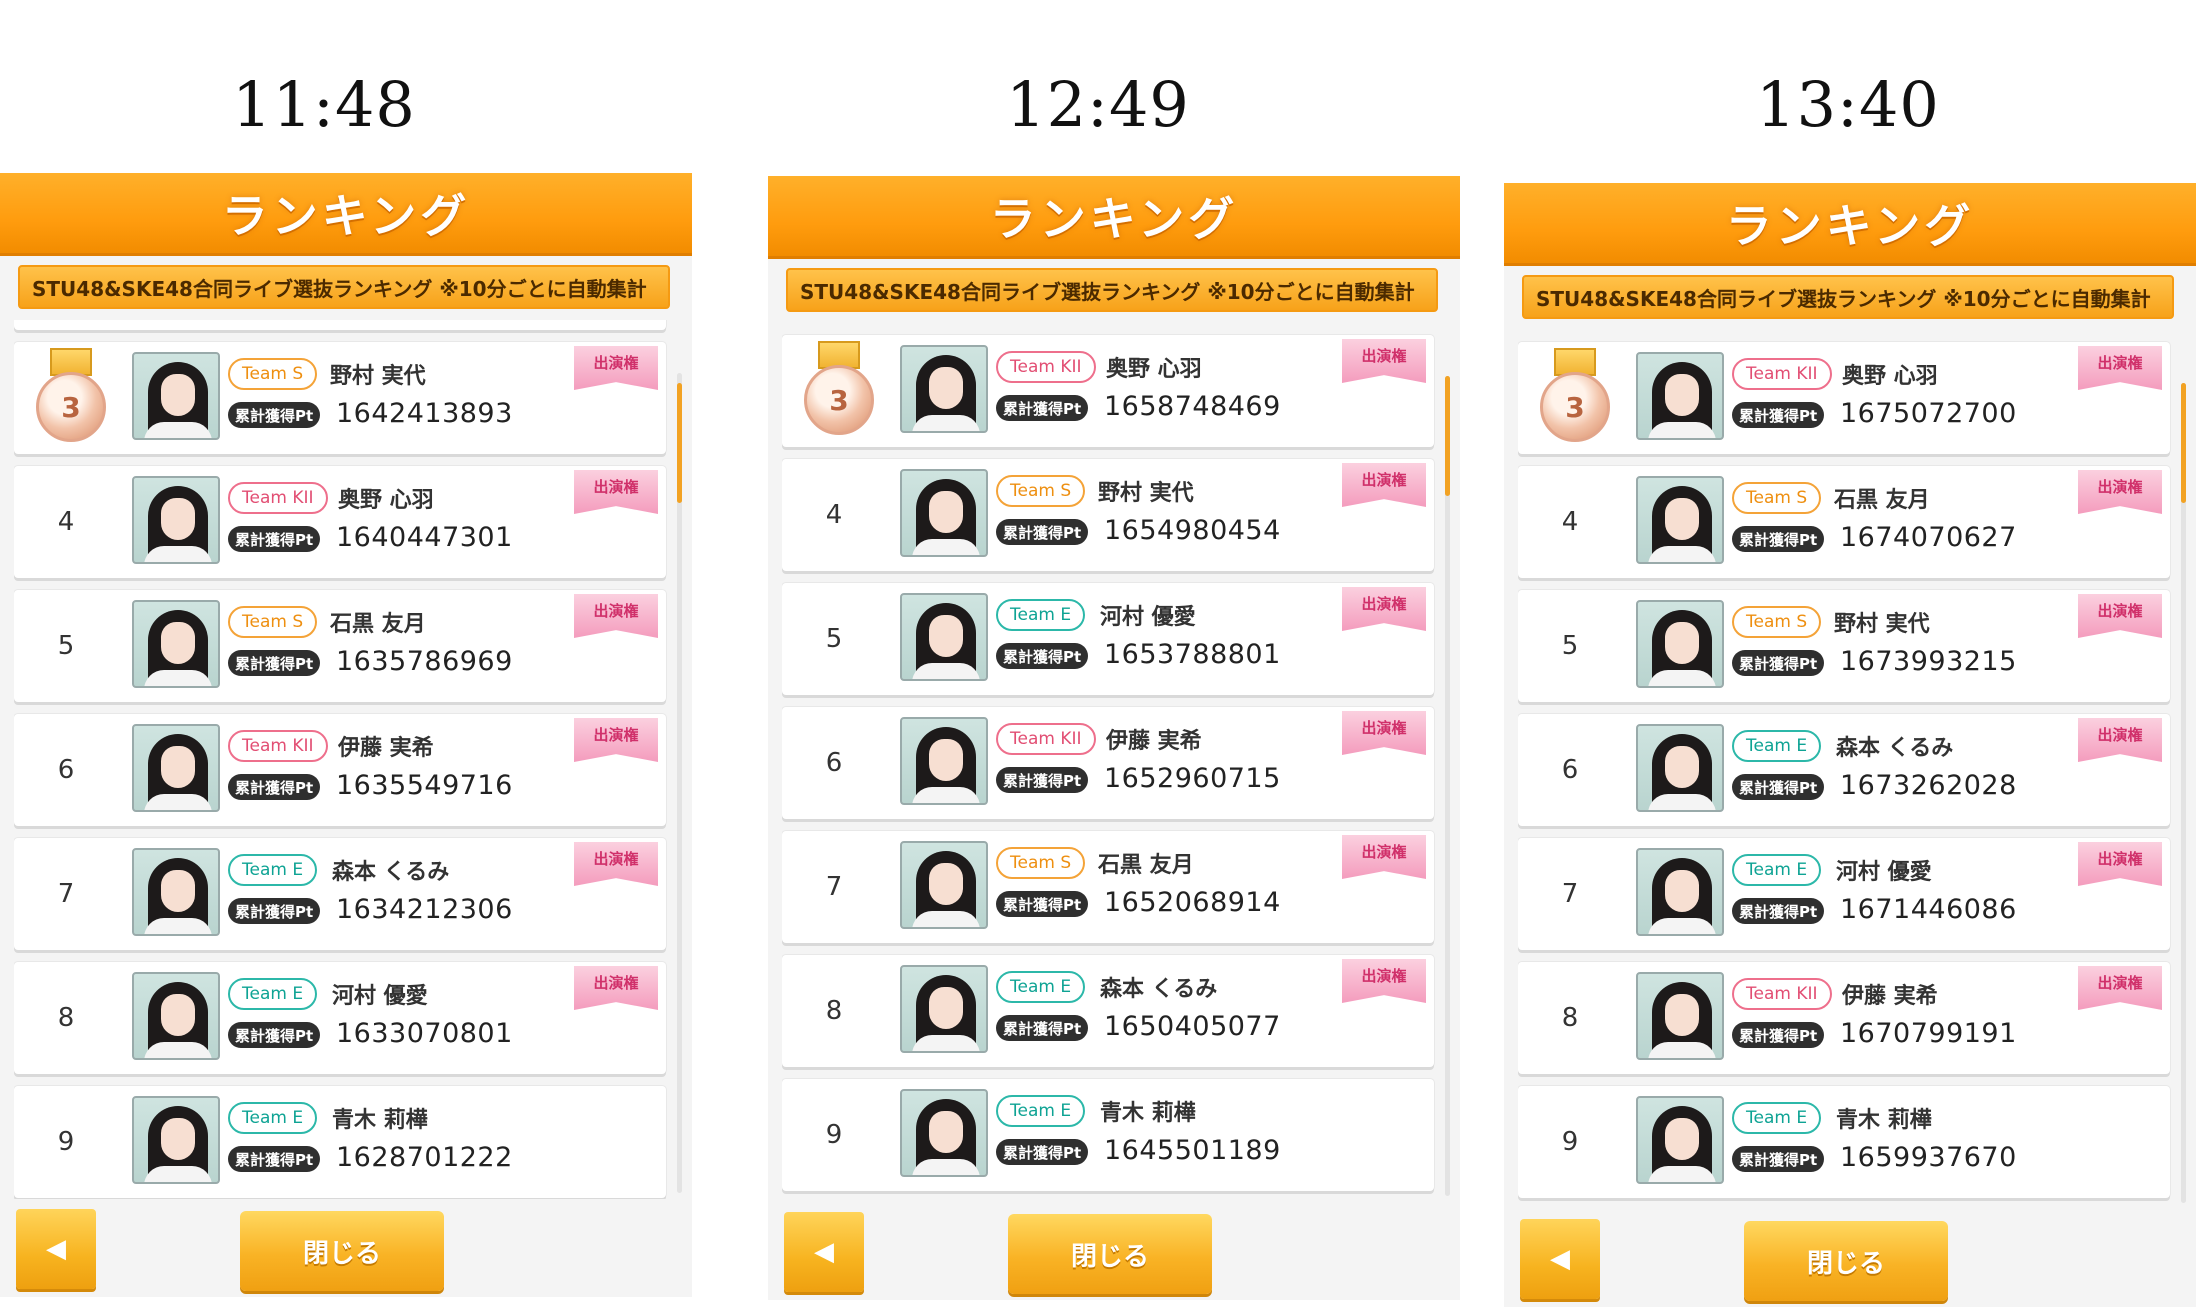  What do you see at coordinates (340, 325) in the screenshot?
I see `partial-row` at bounding box center [340, 325].